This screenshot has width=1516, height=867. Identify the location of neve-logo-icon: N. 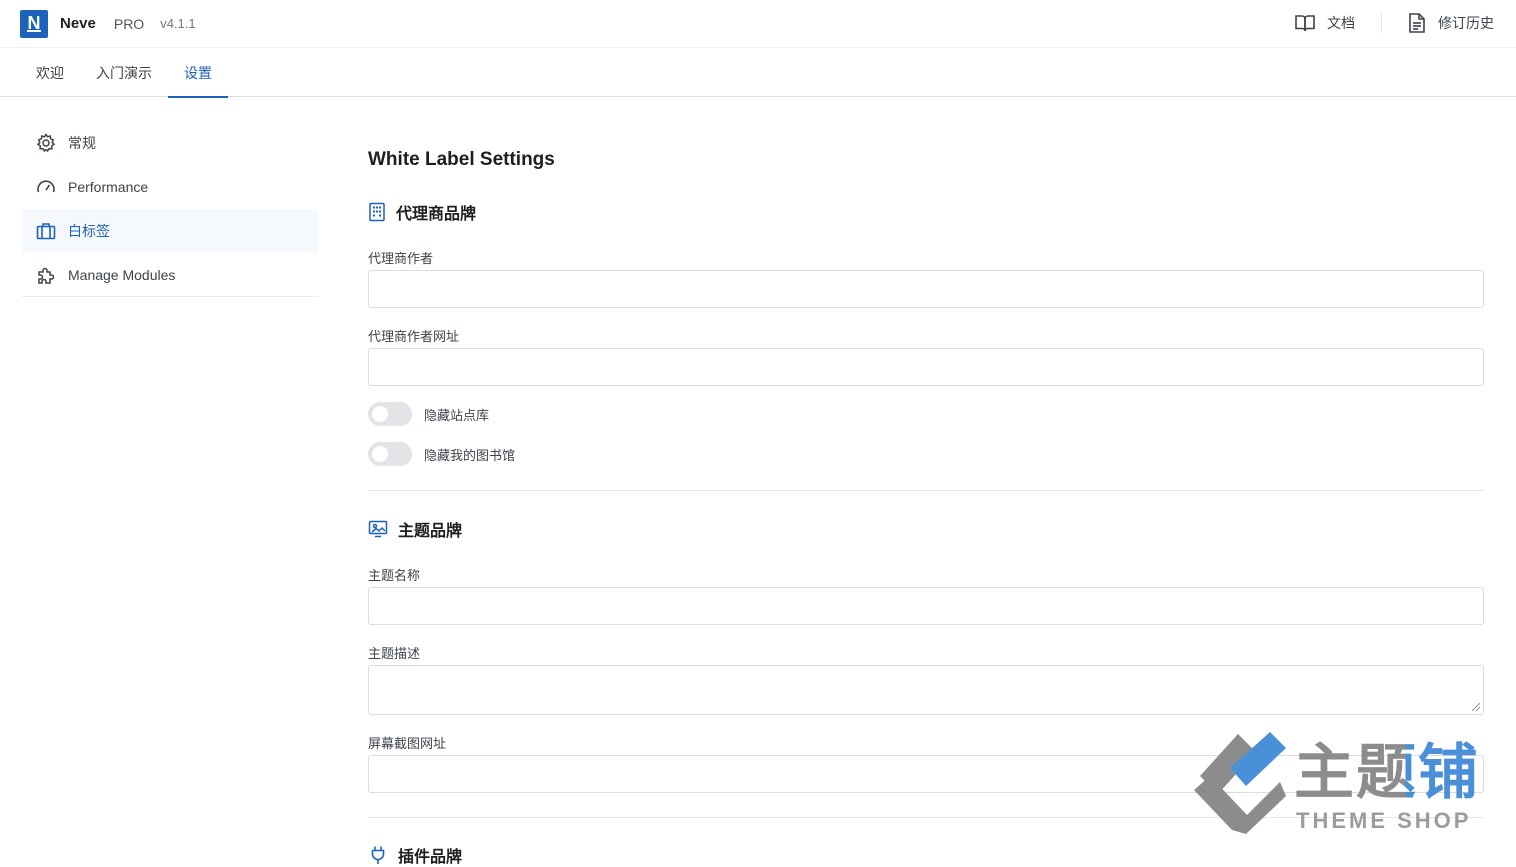
(34, 23).